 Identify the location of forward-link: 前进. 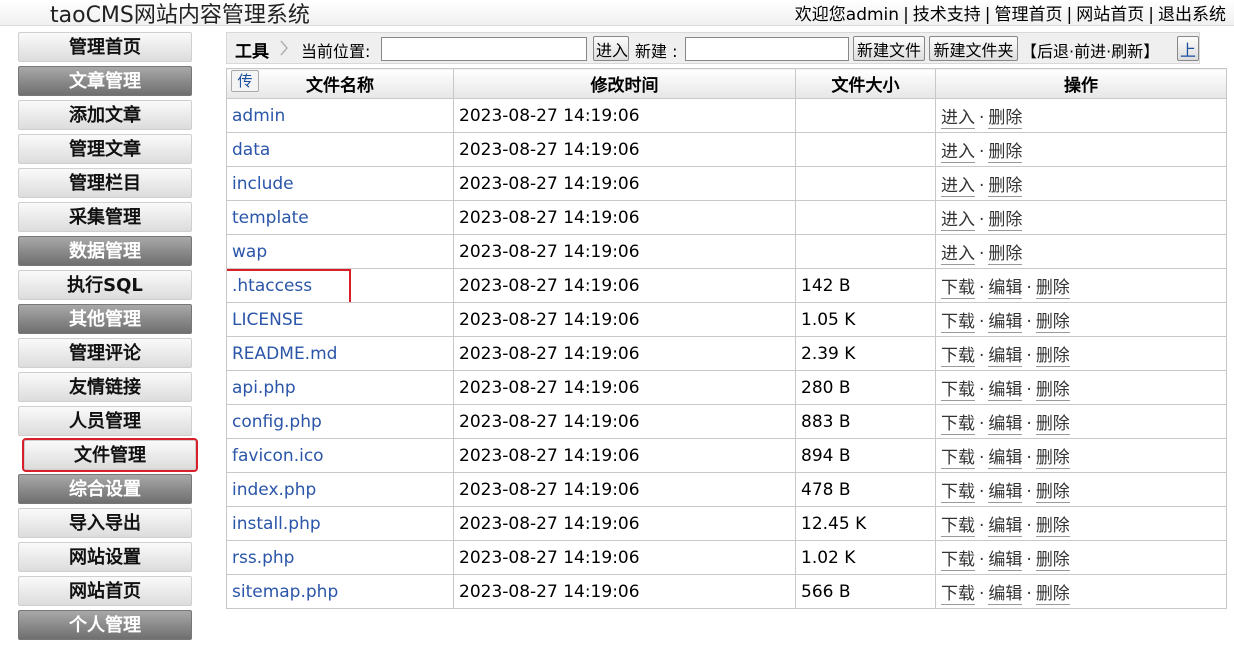
(1090, 51).